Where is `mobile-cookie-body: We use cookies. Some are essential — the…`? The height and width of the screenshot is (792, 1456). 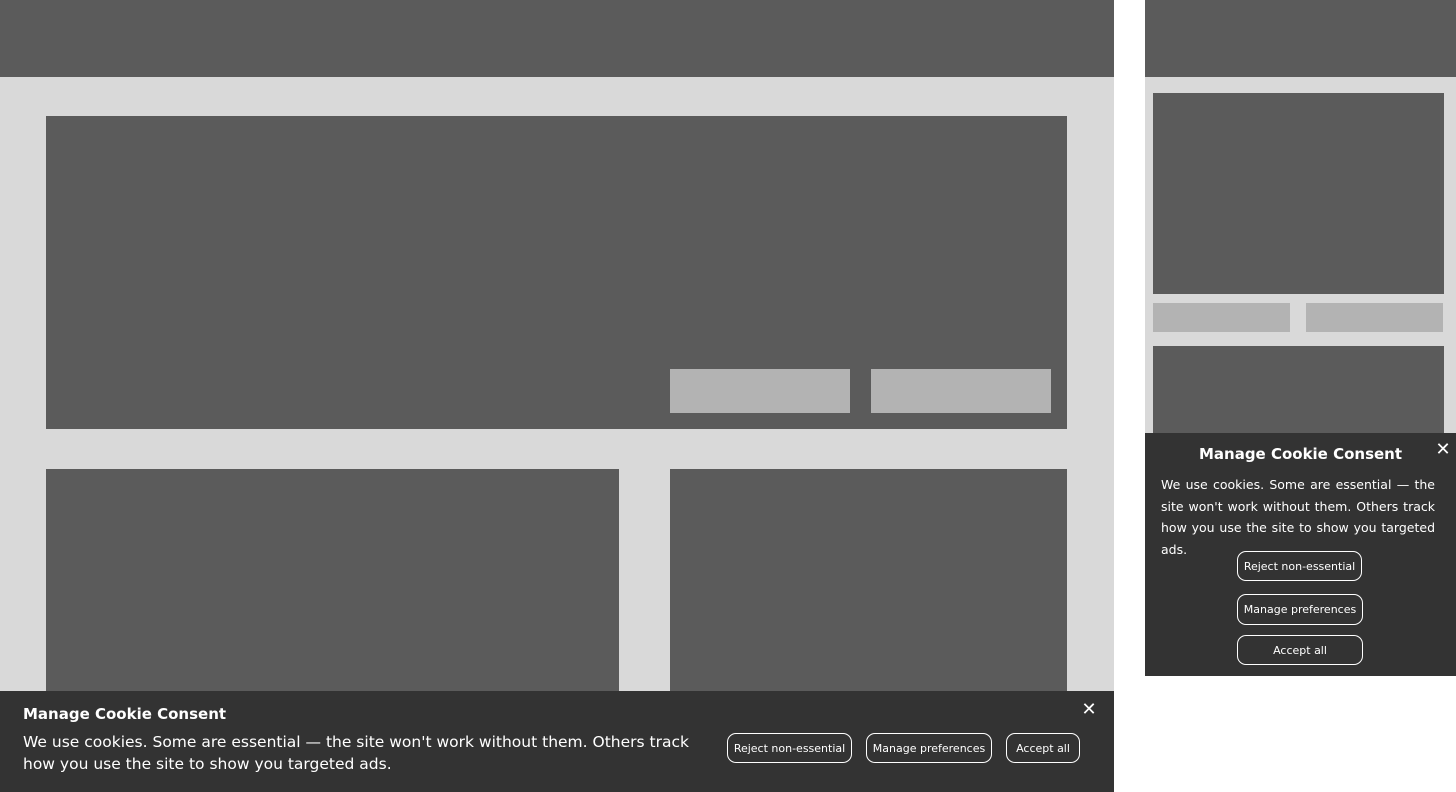 mobile-cookie-body: We use cookies. Some are essential — the… is located at coordinates (1298, 517).